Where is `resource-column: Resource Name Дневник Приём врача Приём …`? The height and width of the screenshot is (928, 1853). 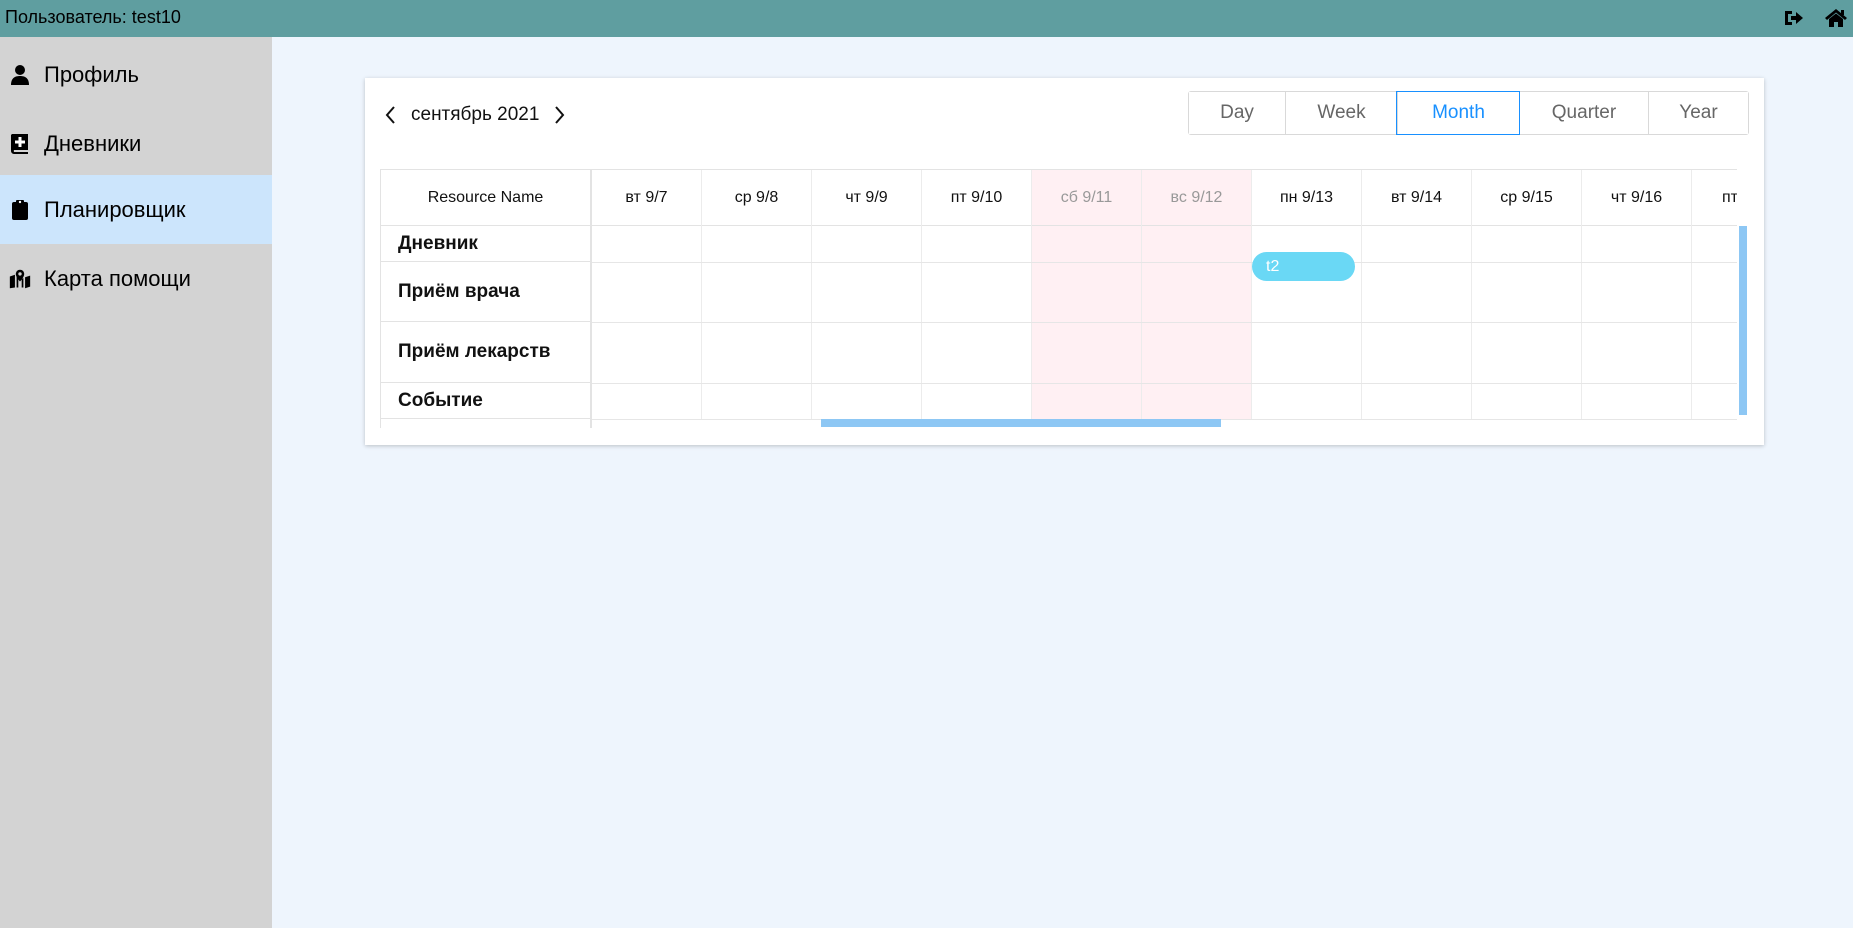 resource-column: Resource Name Дневник Приём врача Приём … is located at coordinates (486, 299).